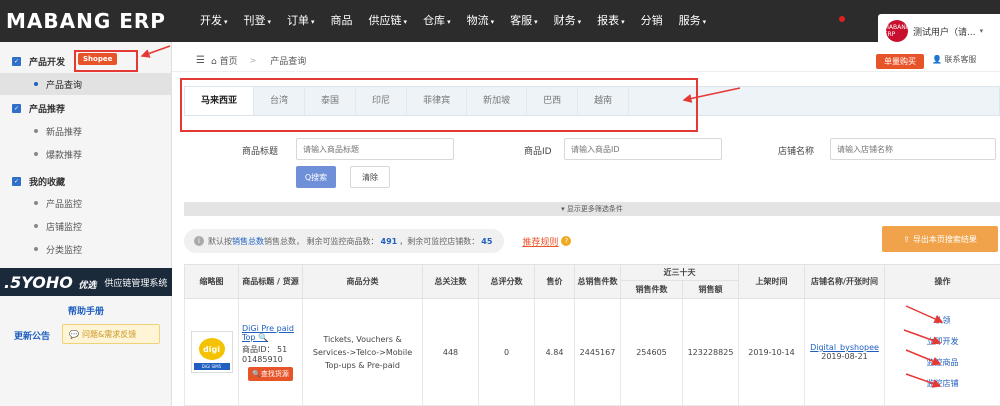 The height and width of the screenshot is (406, 1000). I want to click on search-icon: 🔍, so click(263, 337).